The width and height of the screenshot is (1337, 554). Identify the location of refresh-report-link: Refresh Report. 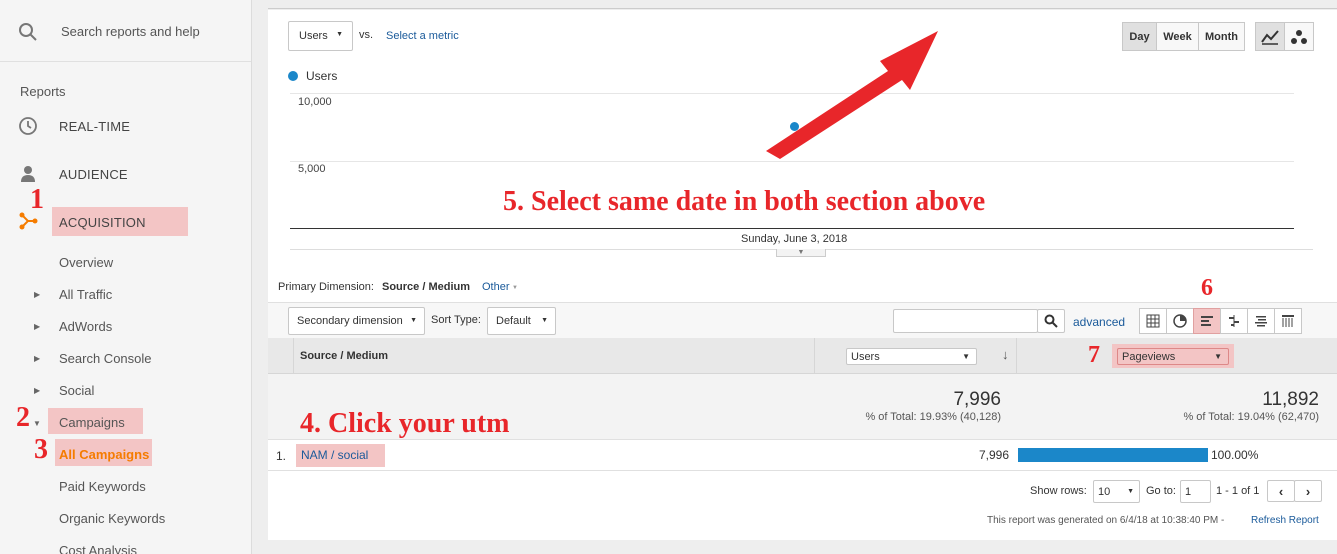
(1285, 520).